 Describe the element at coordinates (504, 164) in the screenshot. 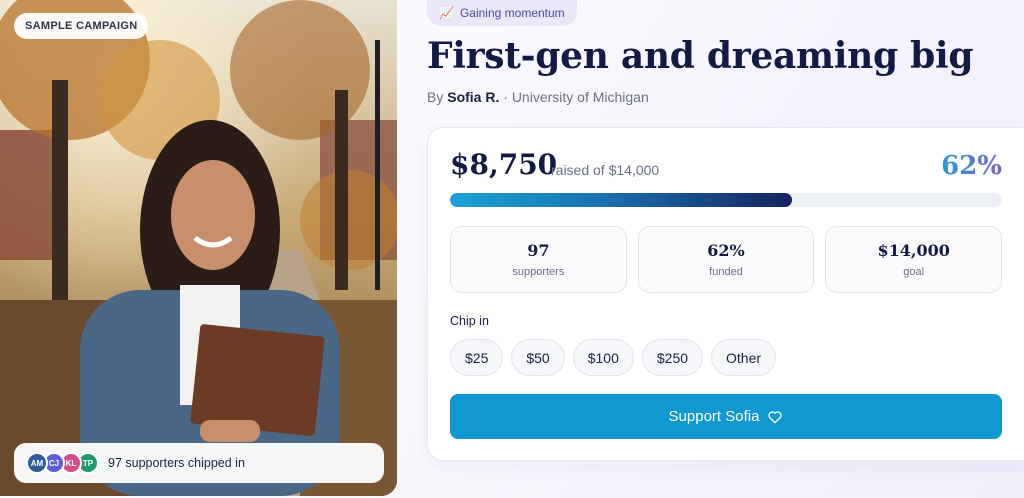

I see `raised-amount: $8,750` at that location.